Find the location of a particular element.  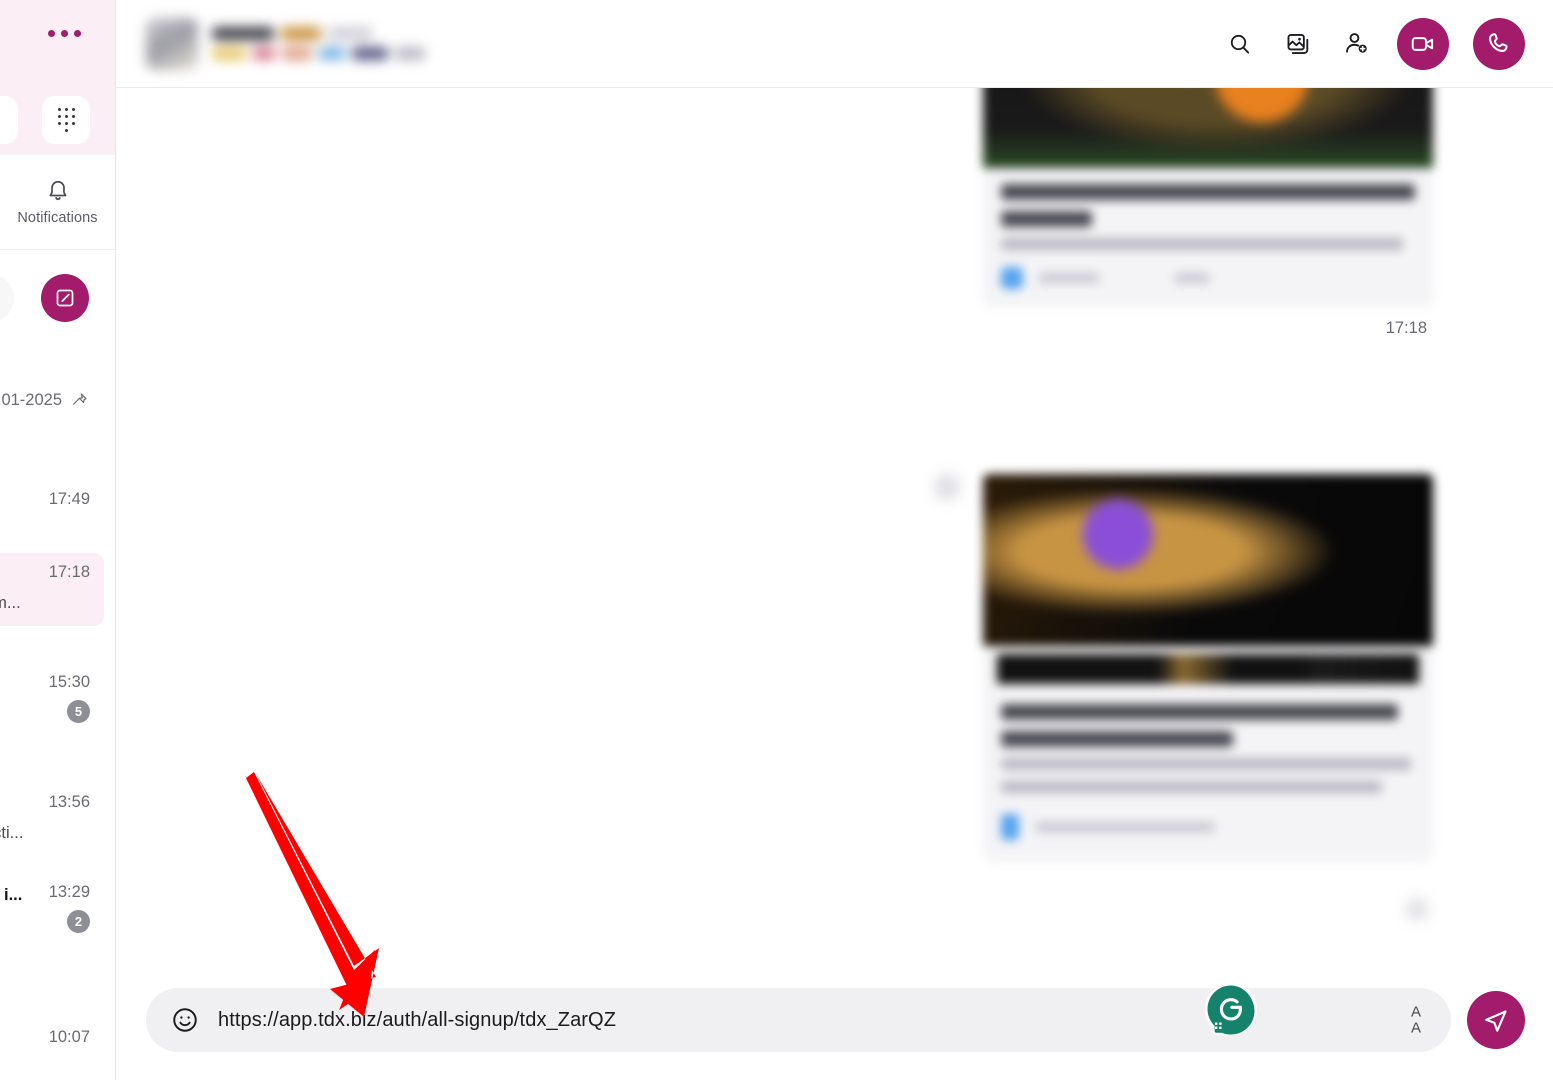

gallery-icon-glyph is located at coordinates (1298, 43).